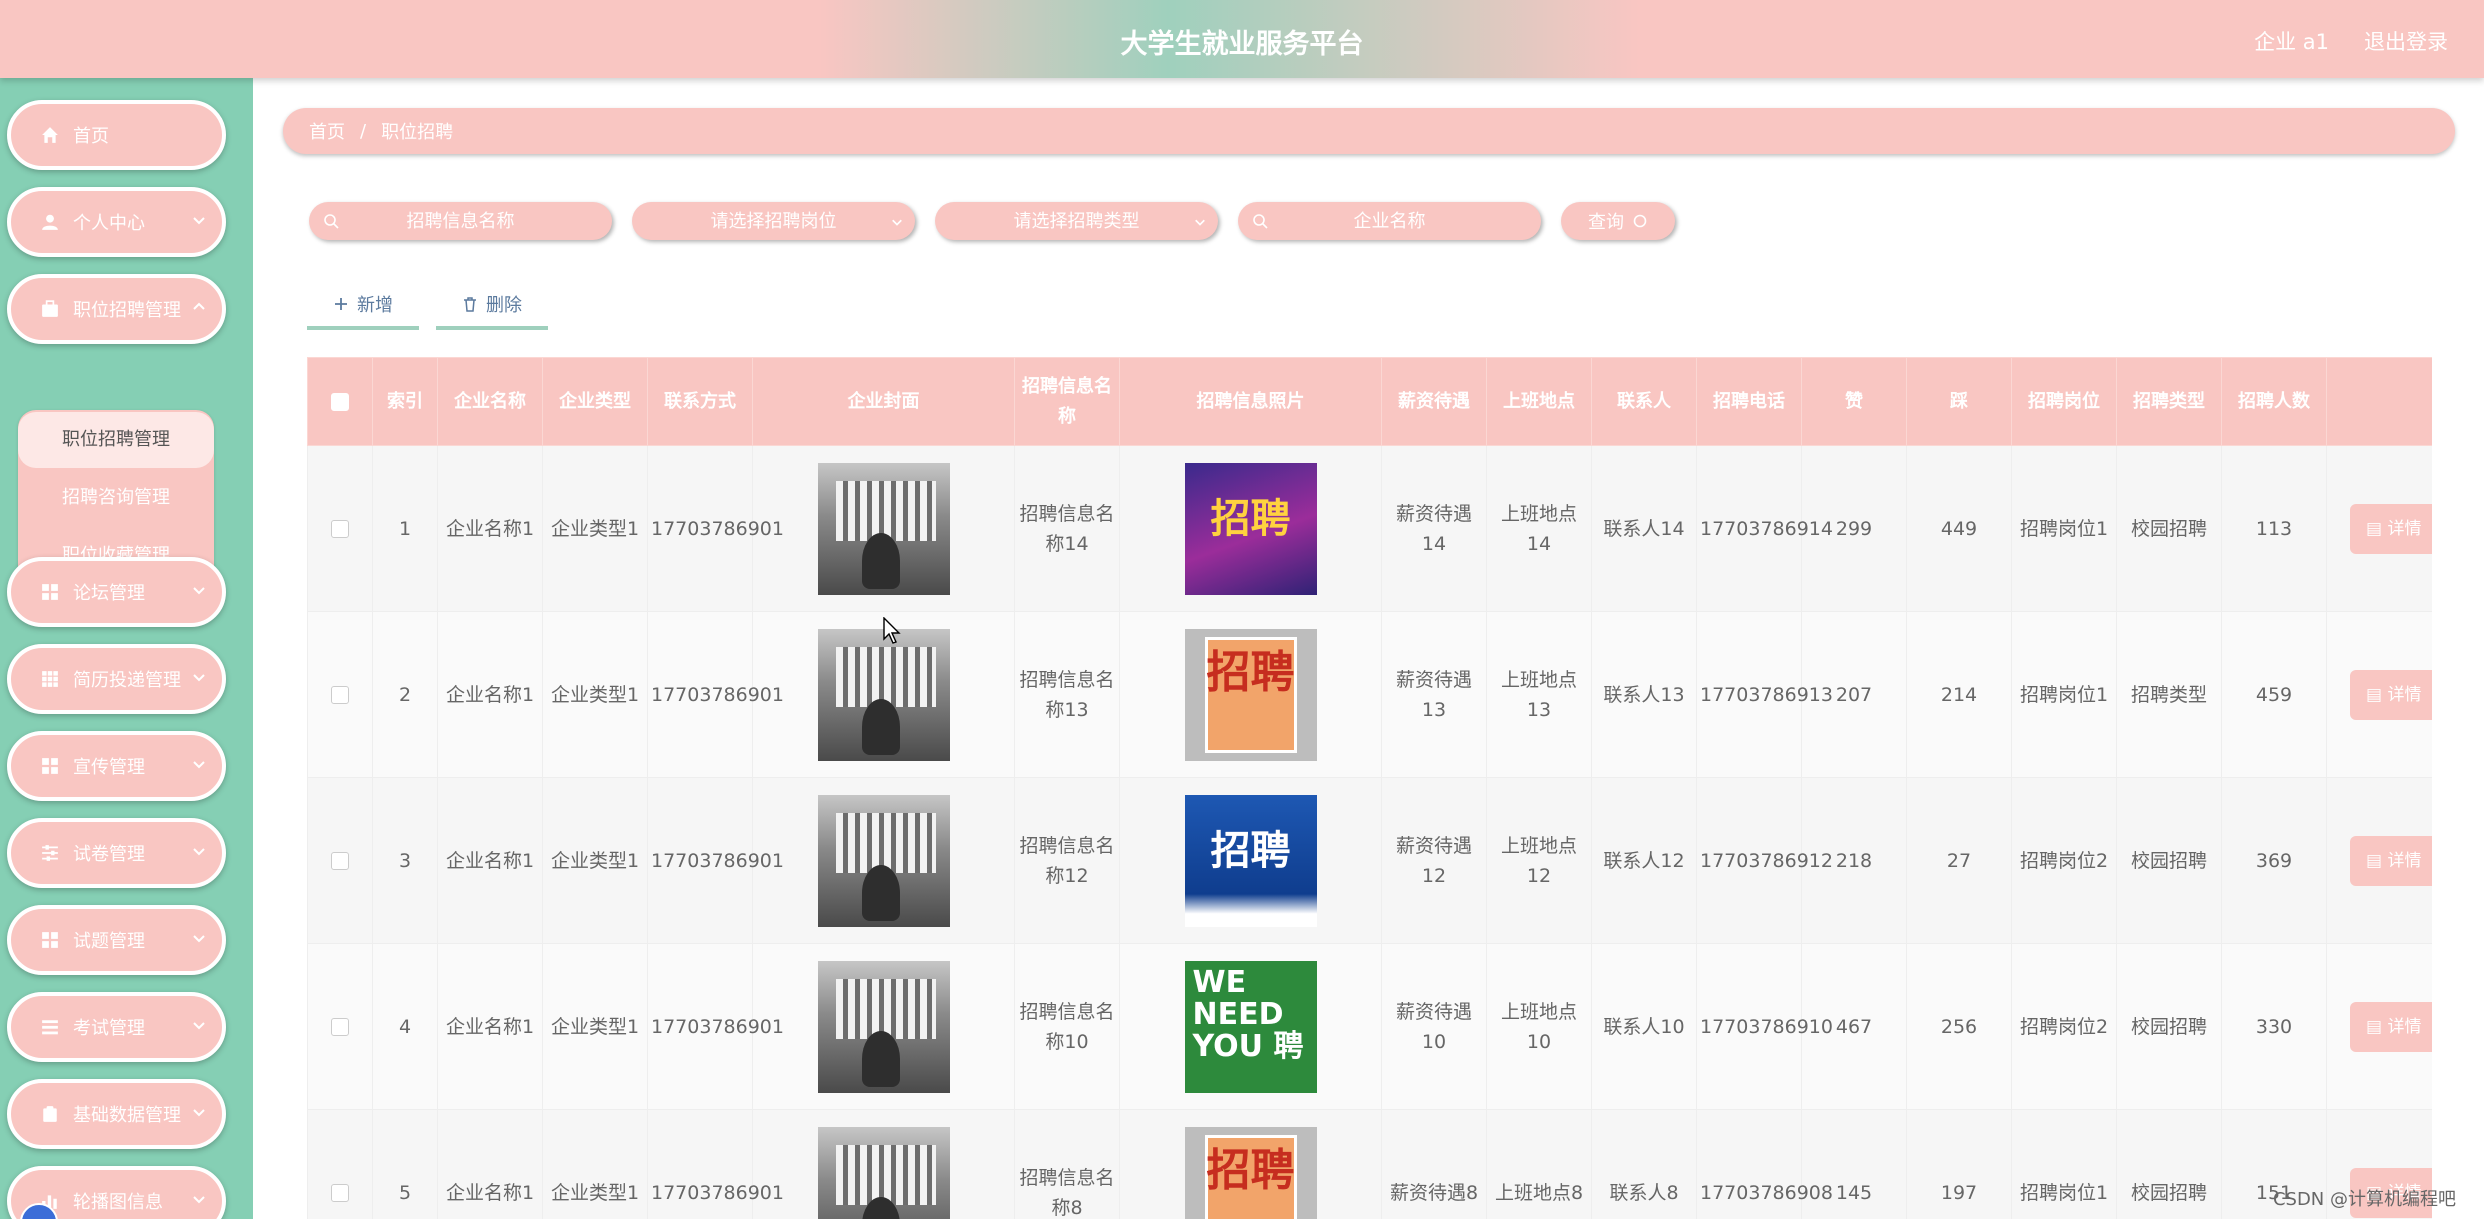  I want to click on cell-actions: ▤ 详情, so click(2379, 1026).